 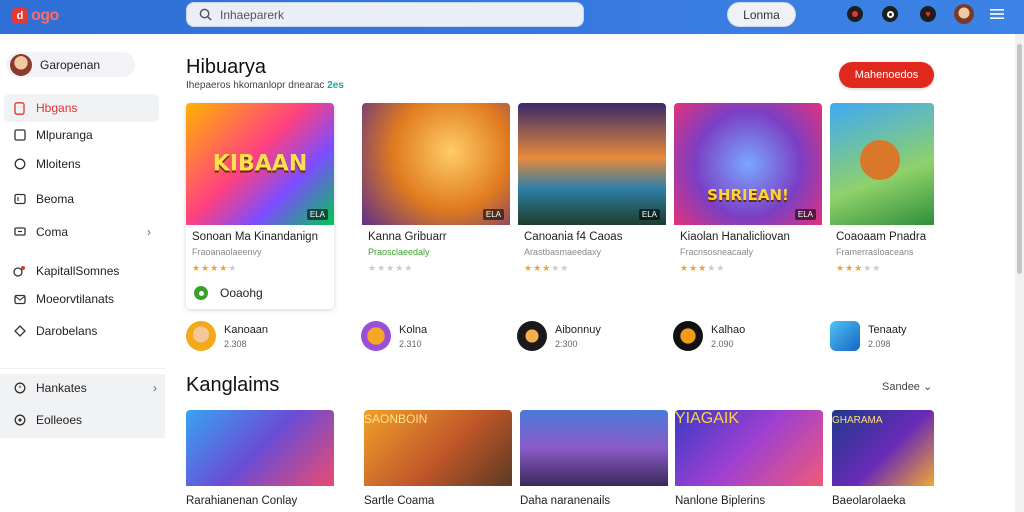 What do you see at coordinates (890, 14) in the screenshot?
I see `camera-icon` at bounding box center [890, 14].